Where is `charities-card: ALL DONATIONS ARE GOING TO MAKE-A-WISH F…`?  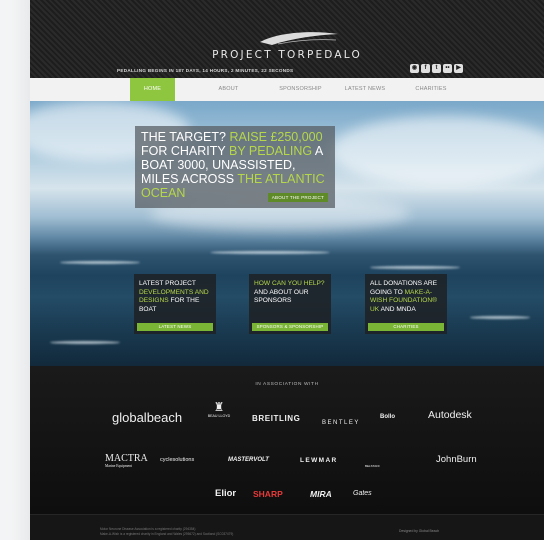
charities-card: ALL DONATIONS ARE GOING TO MAKE-A-WISH F… is located at coordinates (406, 304).